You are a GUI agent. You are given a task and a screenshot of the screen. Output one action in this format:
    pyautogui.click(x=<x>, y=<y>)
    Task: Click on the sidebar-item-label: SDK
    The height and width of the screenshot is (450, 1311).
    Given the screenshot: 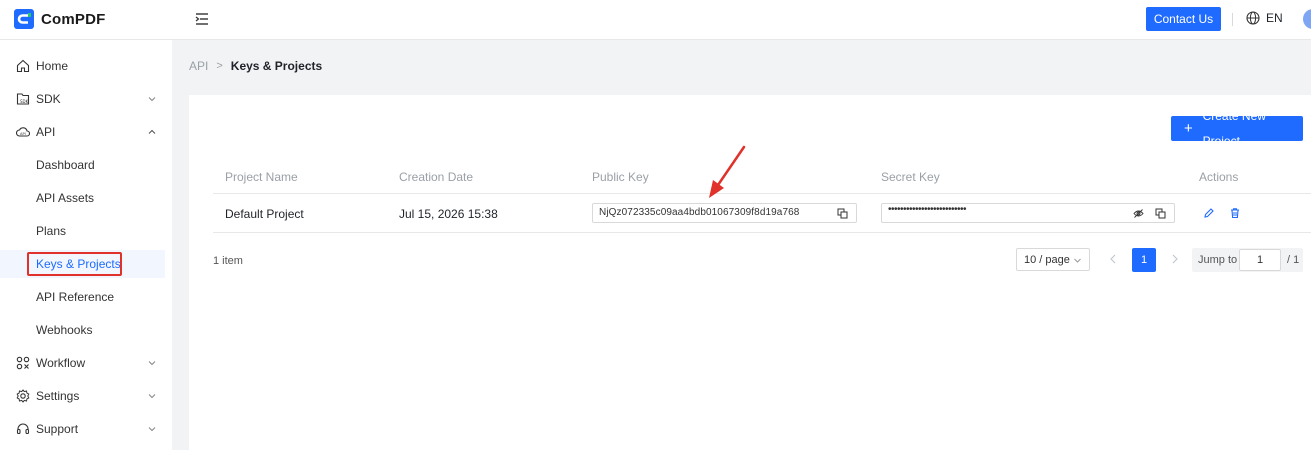 What is the action you would take?
    pyautogui.click(x=48, y=99)
    